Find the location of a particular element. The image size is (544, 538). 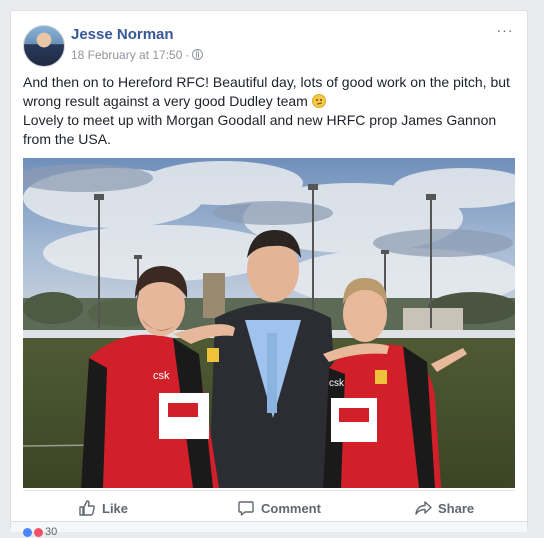

kit-sponsor-right: csk is located at coordinates (337, 383).